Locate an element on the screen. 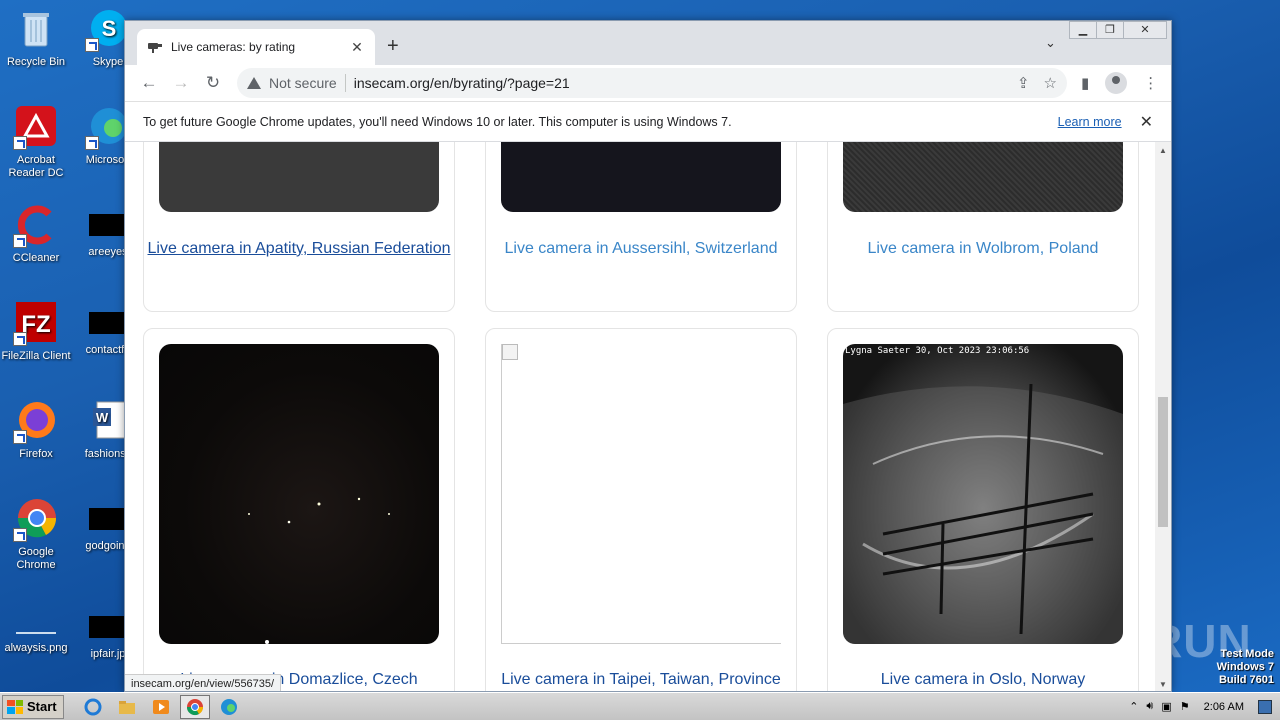 Image resolution: width=1280 pixels, height=720 pixels. desktop-icon-label: Google Chrome is located at coordinates (36, 558).